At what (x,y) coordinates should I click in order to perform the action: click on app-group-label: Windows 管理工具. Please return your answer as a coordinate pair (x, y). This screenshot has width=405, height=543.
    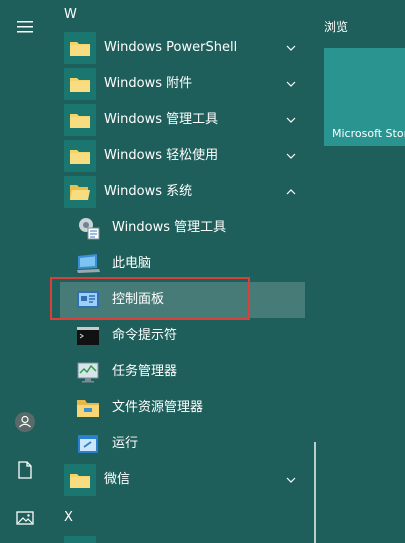
    Looking at the image, I should click on (161, 119).